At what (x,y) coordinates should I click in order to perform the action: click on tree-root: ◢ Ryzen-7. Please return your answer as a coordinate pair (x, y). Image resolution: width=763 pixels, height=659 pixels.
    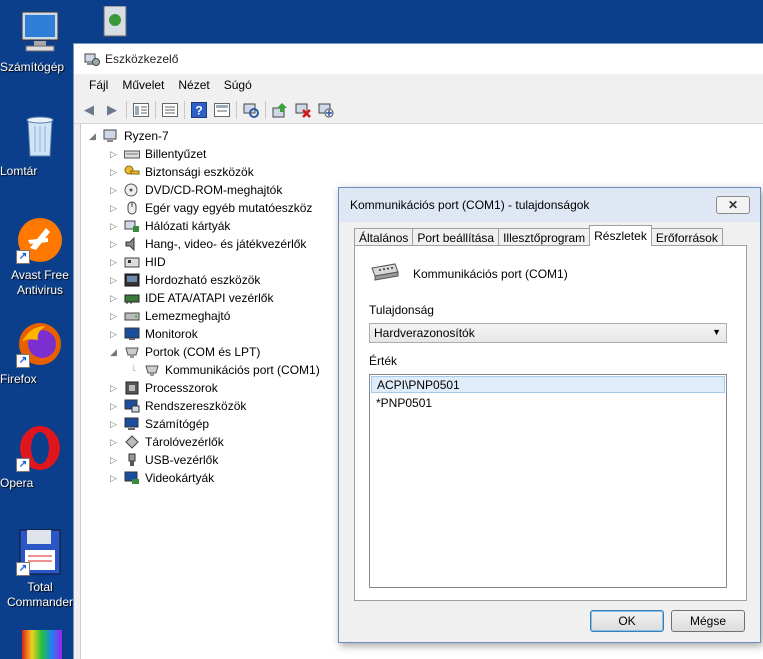
    Looking at the image, I should click on (129, 136).